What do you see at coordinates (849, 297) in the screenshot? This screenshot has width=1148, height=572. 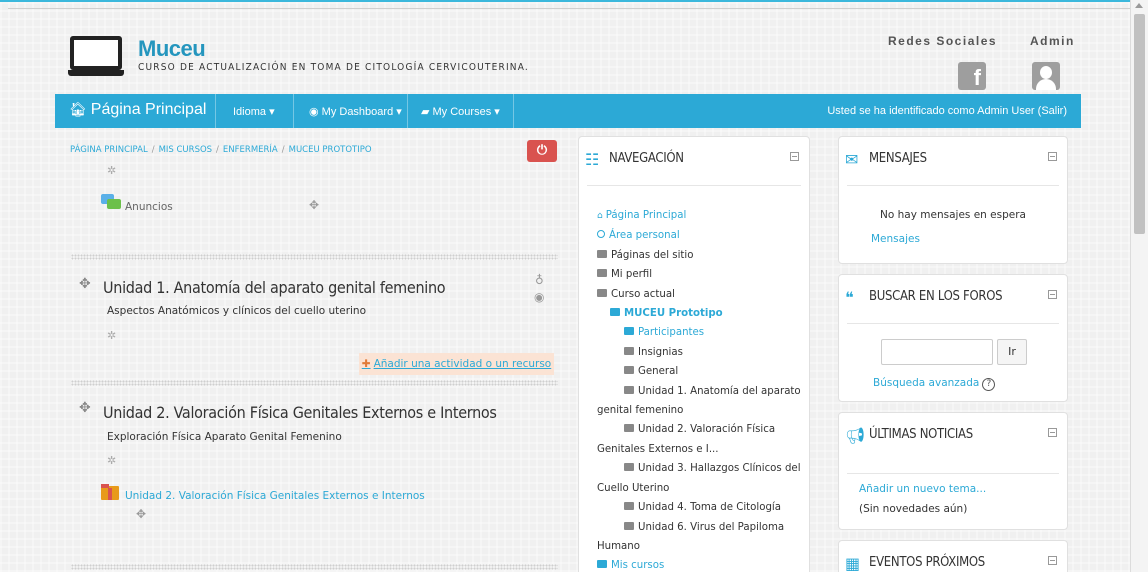 I see `comments-icon: ❝` at bounding box center [849, 297].